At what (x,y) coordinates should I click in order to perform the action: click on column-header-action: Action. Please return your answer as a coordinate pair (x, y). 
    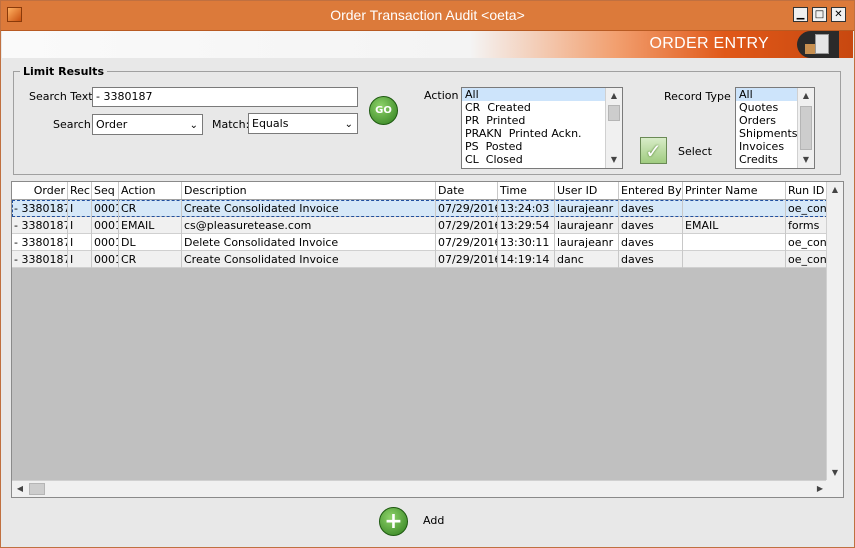
    Looking at the image, I should click on (150, 190).